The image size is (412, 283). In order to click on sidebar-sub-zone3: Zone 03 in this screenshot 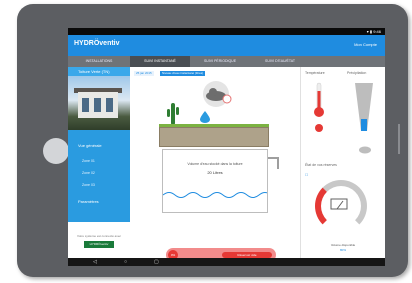, I will do `click(88, 185)`.